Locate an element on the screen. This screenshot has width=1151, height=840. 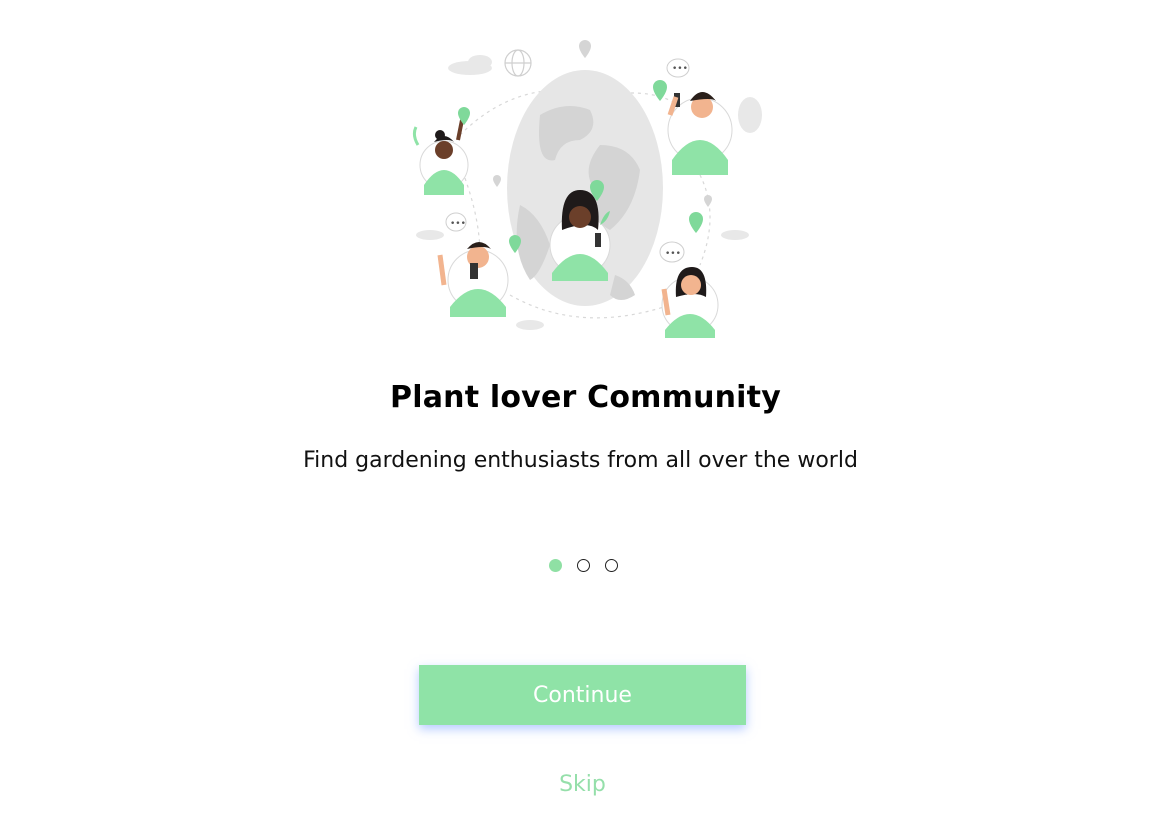
pagination-dots is located at coordinates (583, 565).